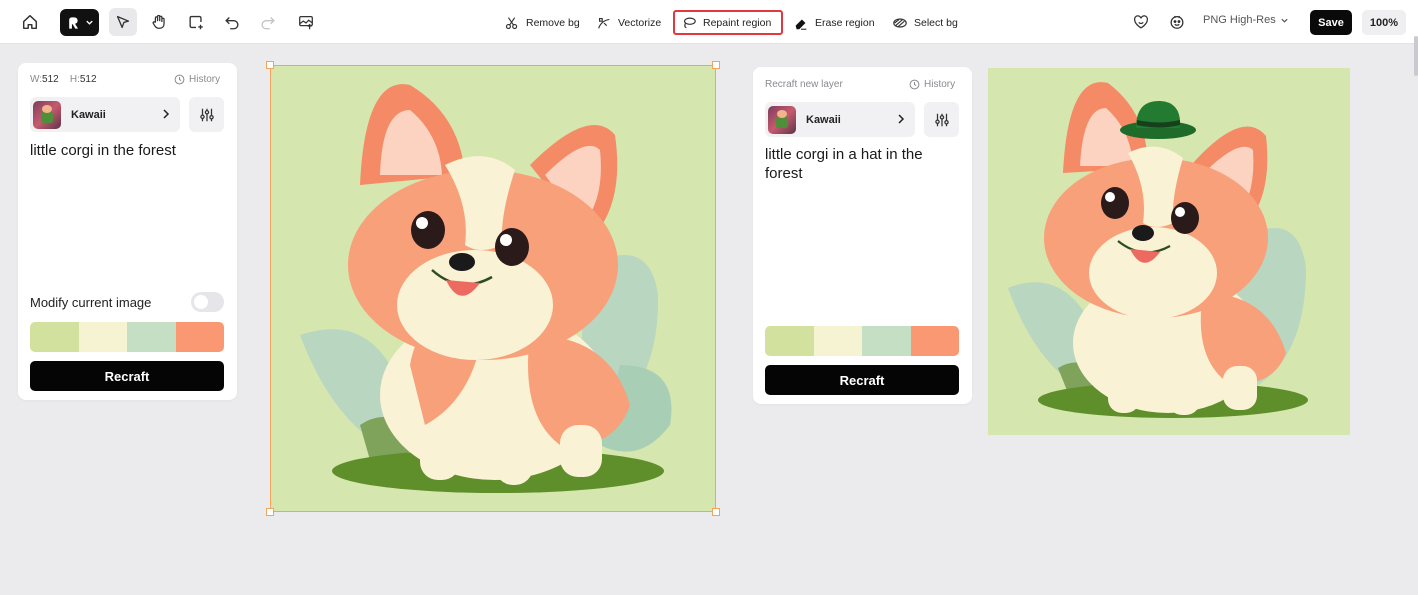  I want to click on prompt-text: little corgi in a hat in the forest, so click(862, 164).